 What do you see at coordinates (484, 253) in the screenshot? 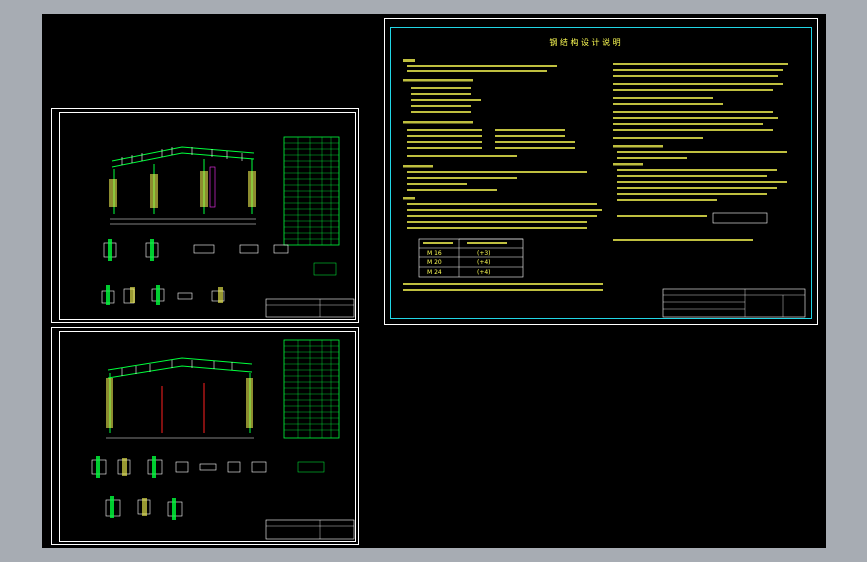
I see `bolt-value-1: (+3)` at bounding box center [484, 253].